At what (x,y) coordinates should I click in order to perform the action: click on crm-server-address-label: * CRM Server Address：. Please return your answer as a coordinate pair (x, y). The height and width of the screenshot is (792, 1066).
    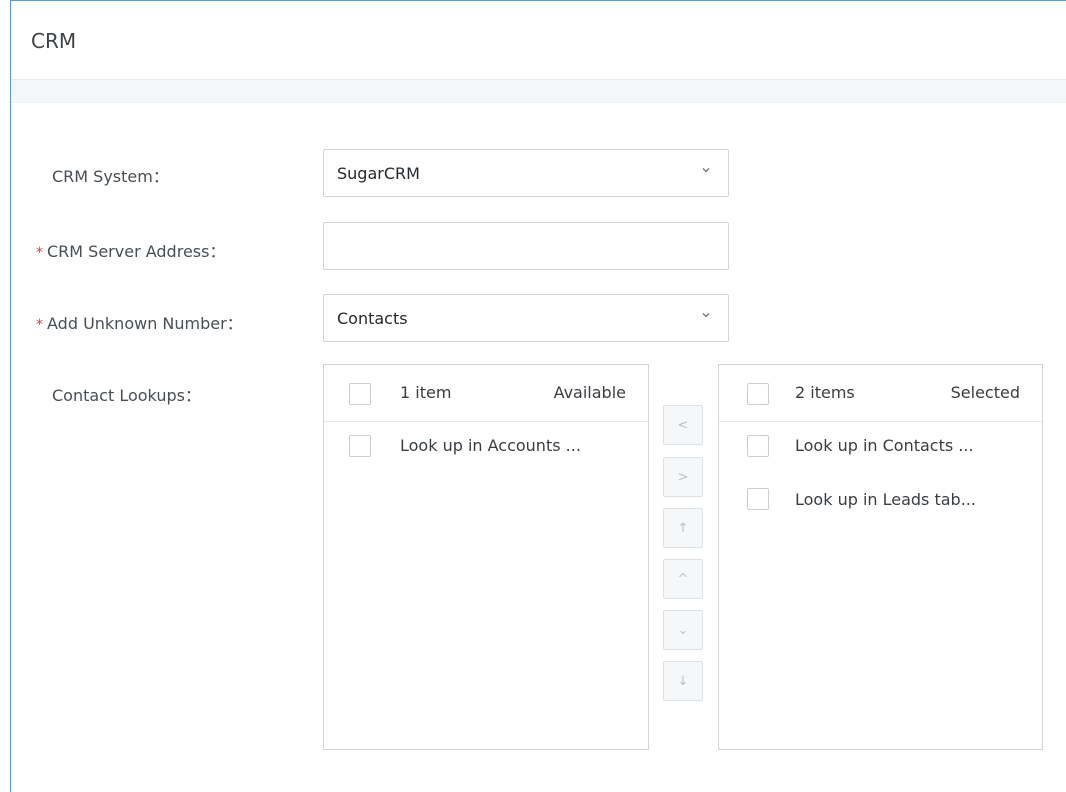
    Looking at the image, I should click on (130, 250).